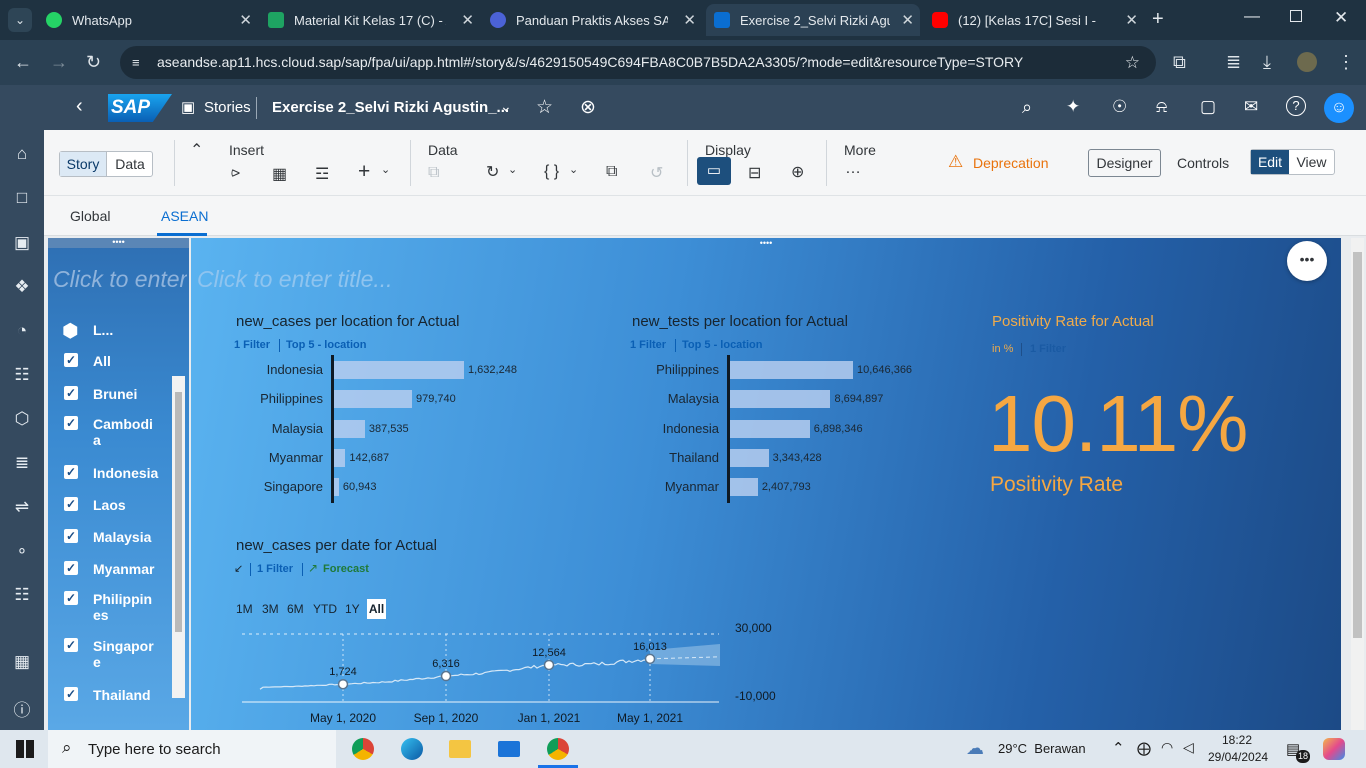  What do you see at coordinates (136, 62) in the screenshot?
I see `site-info-icon: ≡` at bounding box center [136, 62].